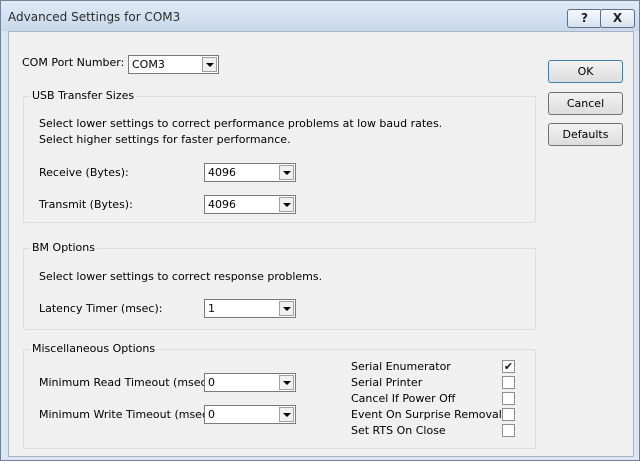  Describe the element at coordinates (398, 430) in the screenshot. I see `set-rts-on-close-label: Set RTS On Close` at that location.